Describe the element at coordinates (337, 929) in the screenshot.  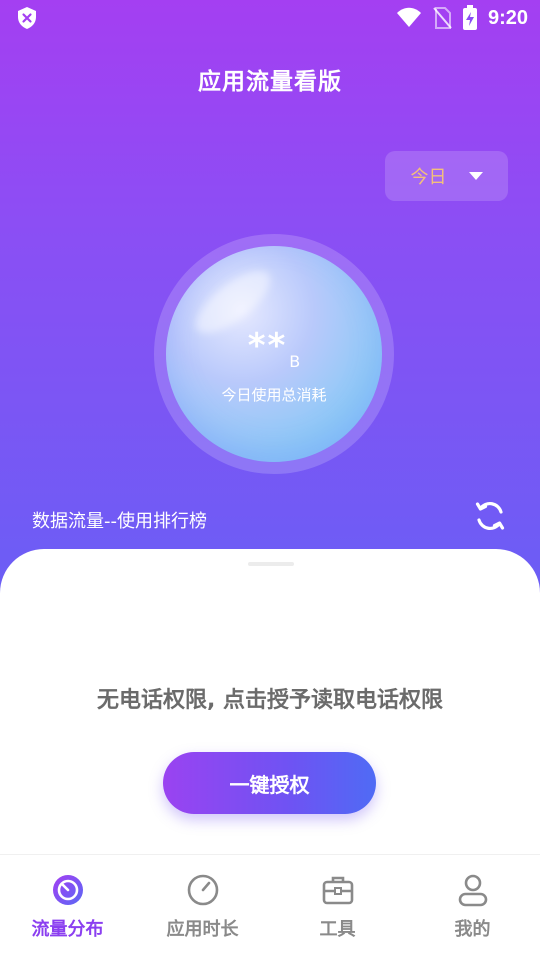
I see `tab-label: 工具` at that location.